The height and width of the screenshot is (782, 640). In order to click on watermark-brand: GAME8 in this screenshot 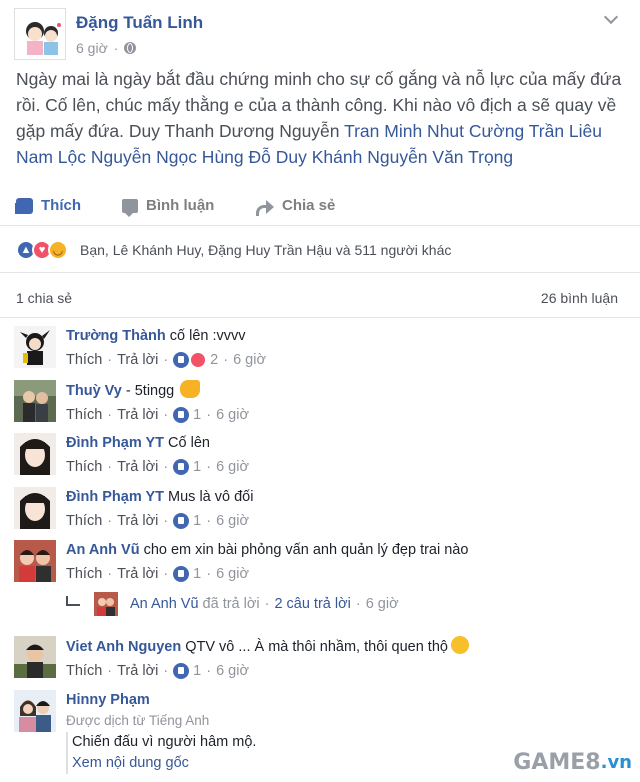, I will do `click(557, 762)`.